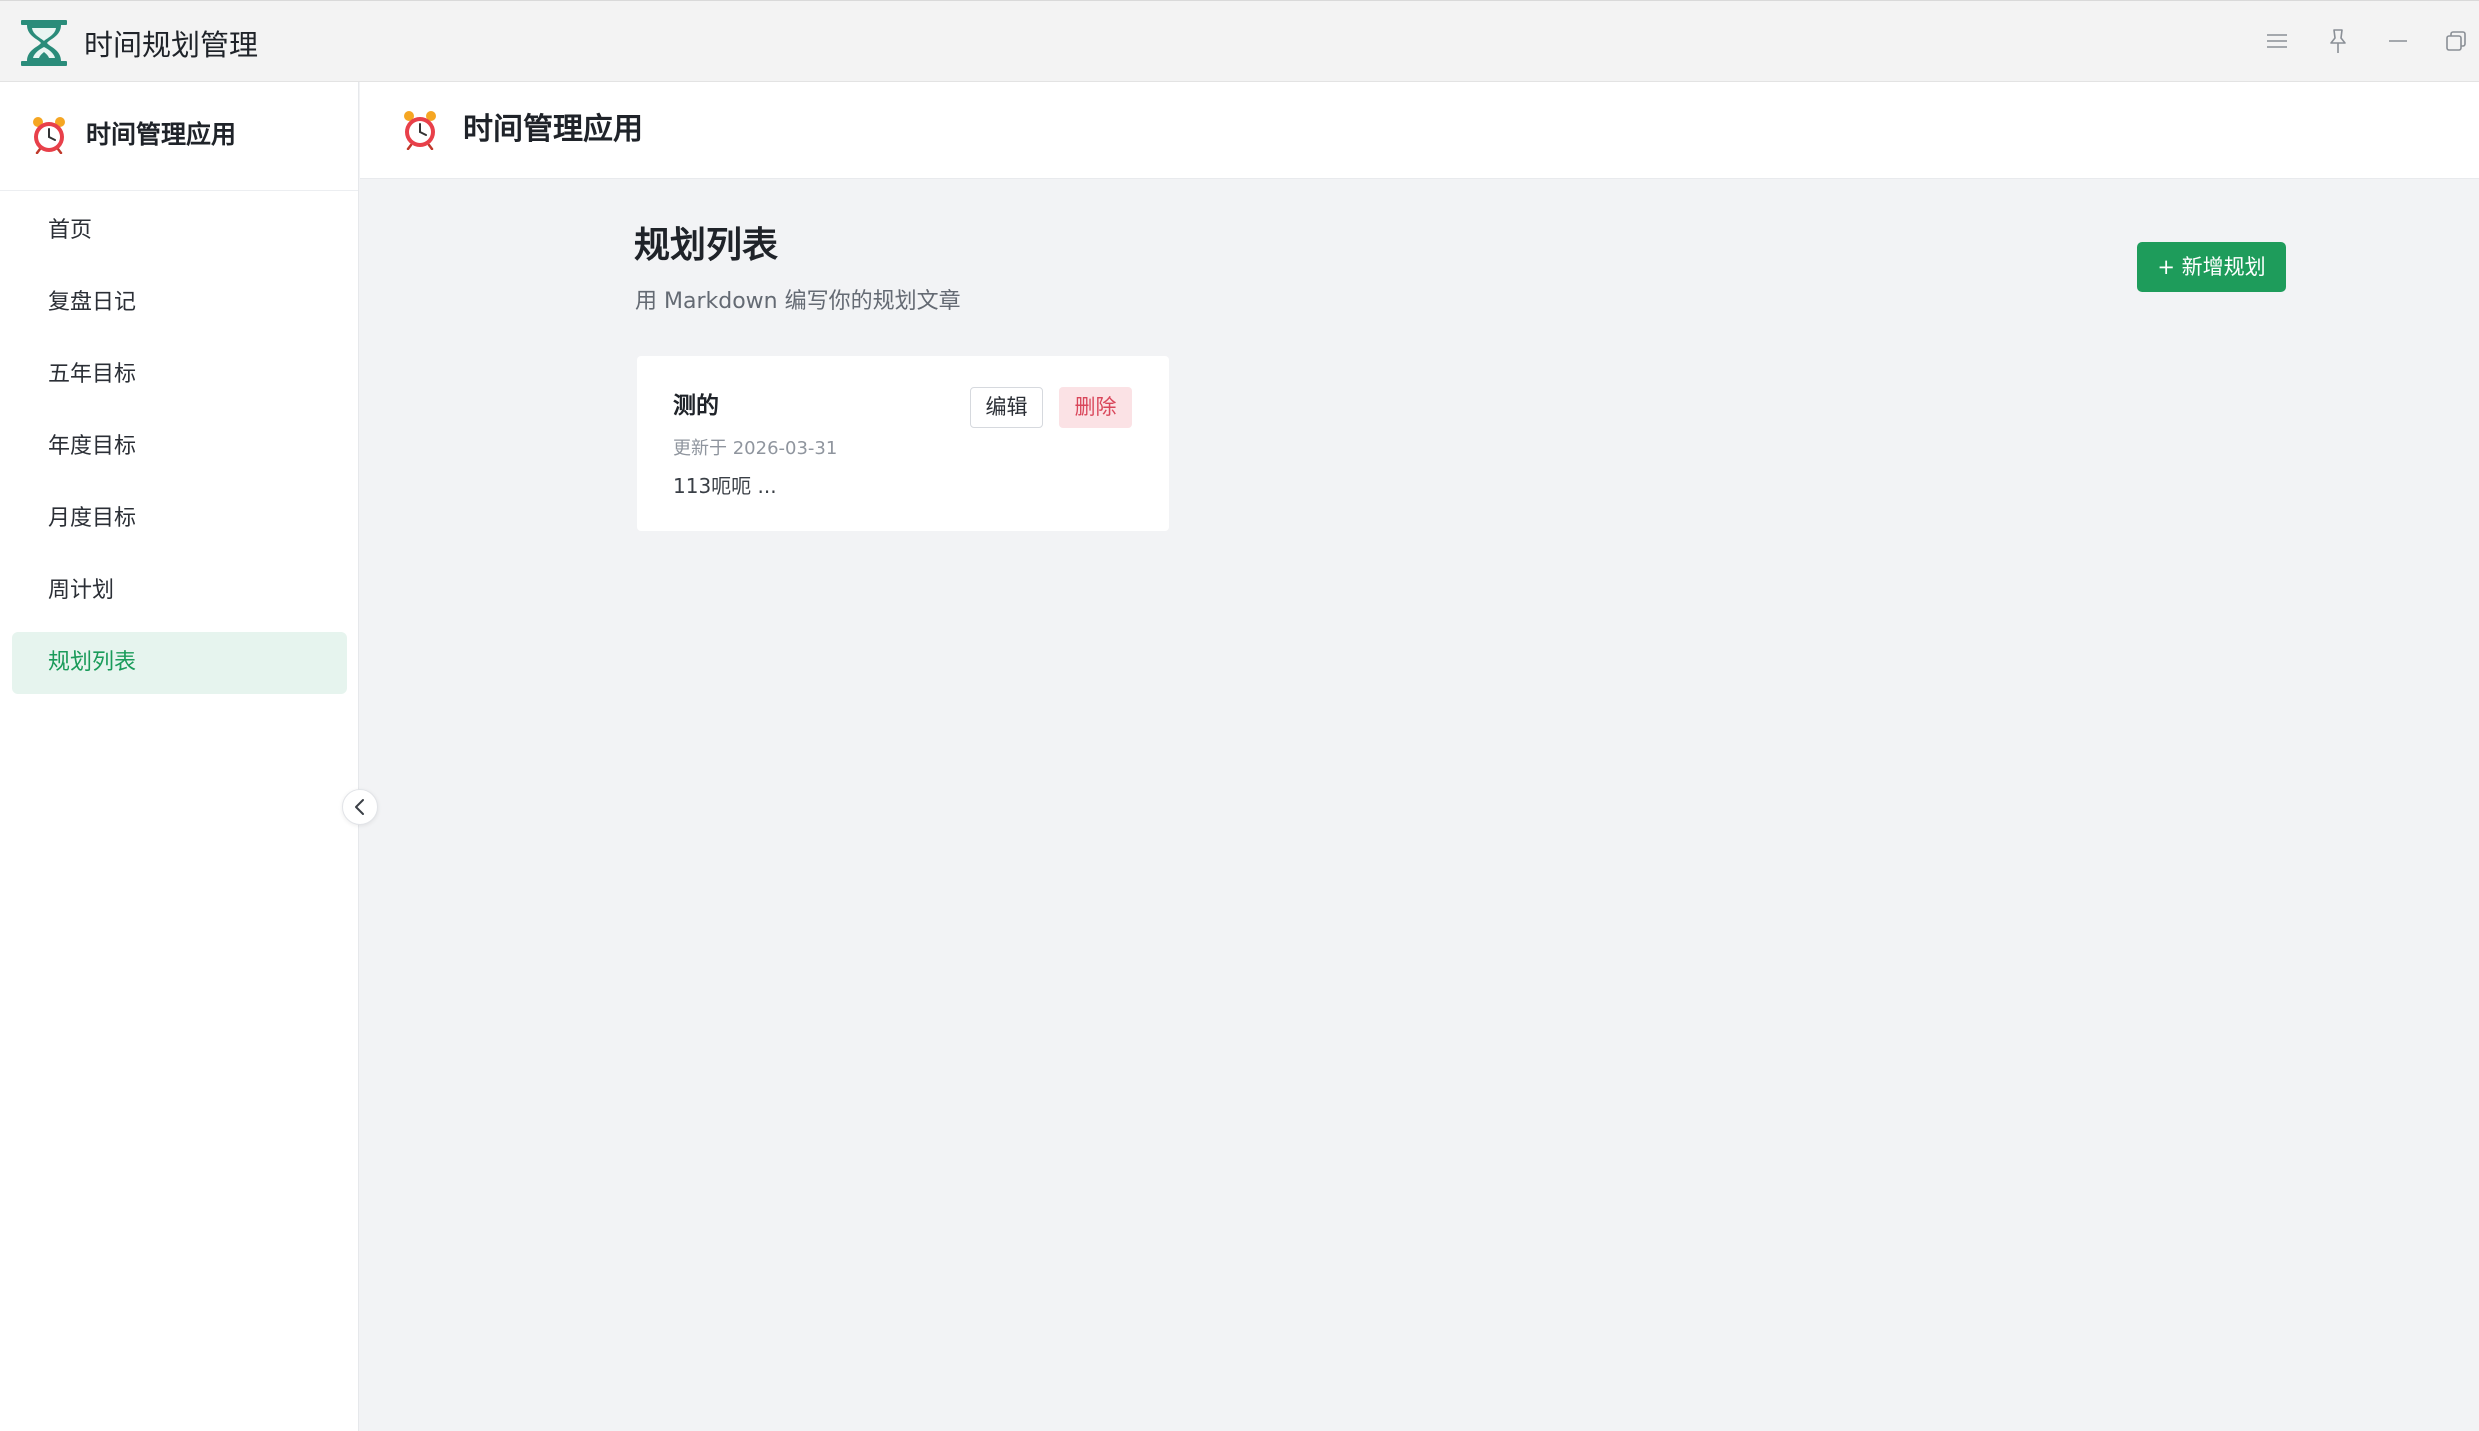 The width and height of the screenshot is (2479, 1431). What do you see at coordinates (179, 591) in the screenshot?
I see `sidebar-item-weekly-plan: 周计划` at bounding box center [179, 591].